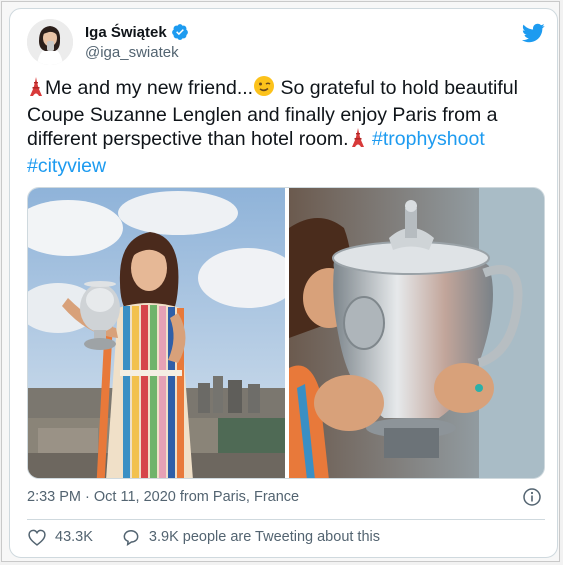 The image size is (563, 565). Describe the element at coordinates (131, 538) in the screenshot. I see `speech-bubble-icon` at that location.